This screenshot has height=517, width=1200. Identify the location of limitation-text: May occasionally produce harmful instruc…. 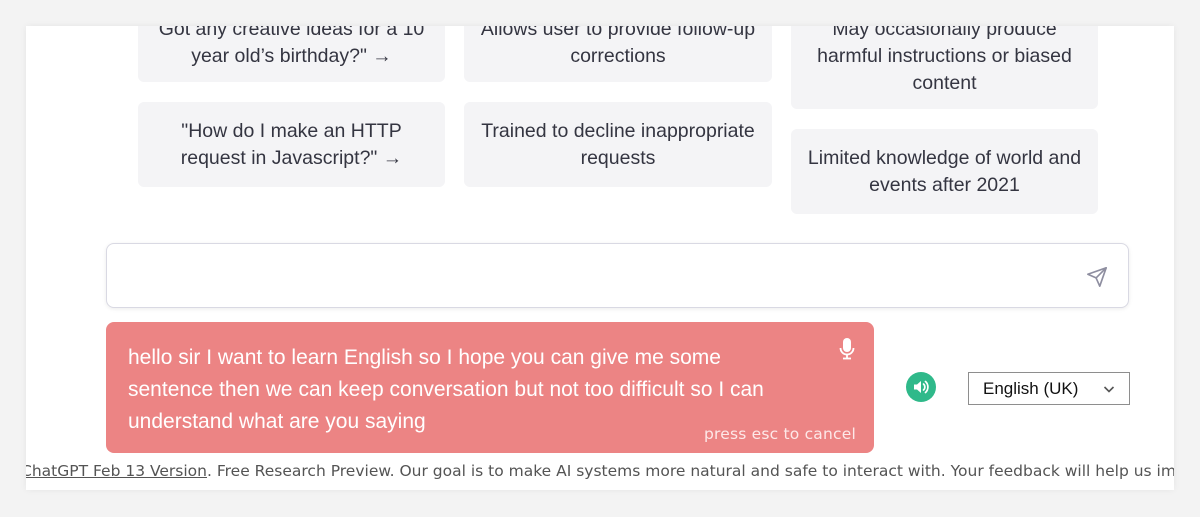
(944, 60).